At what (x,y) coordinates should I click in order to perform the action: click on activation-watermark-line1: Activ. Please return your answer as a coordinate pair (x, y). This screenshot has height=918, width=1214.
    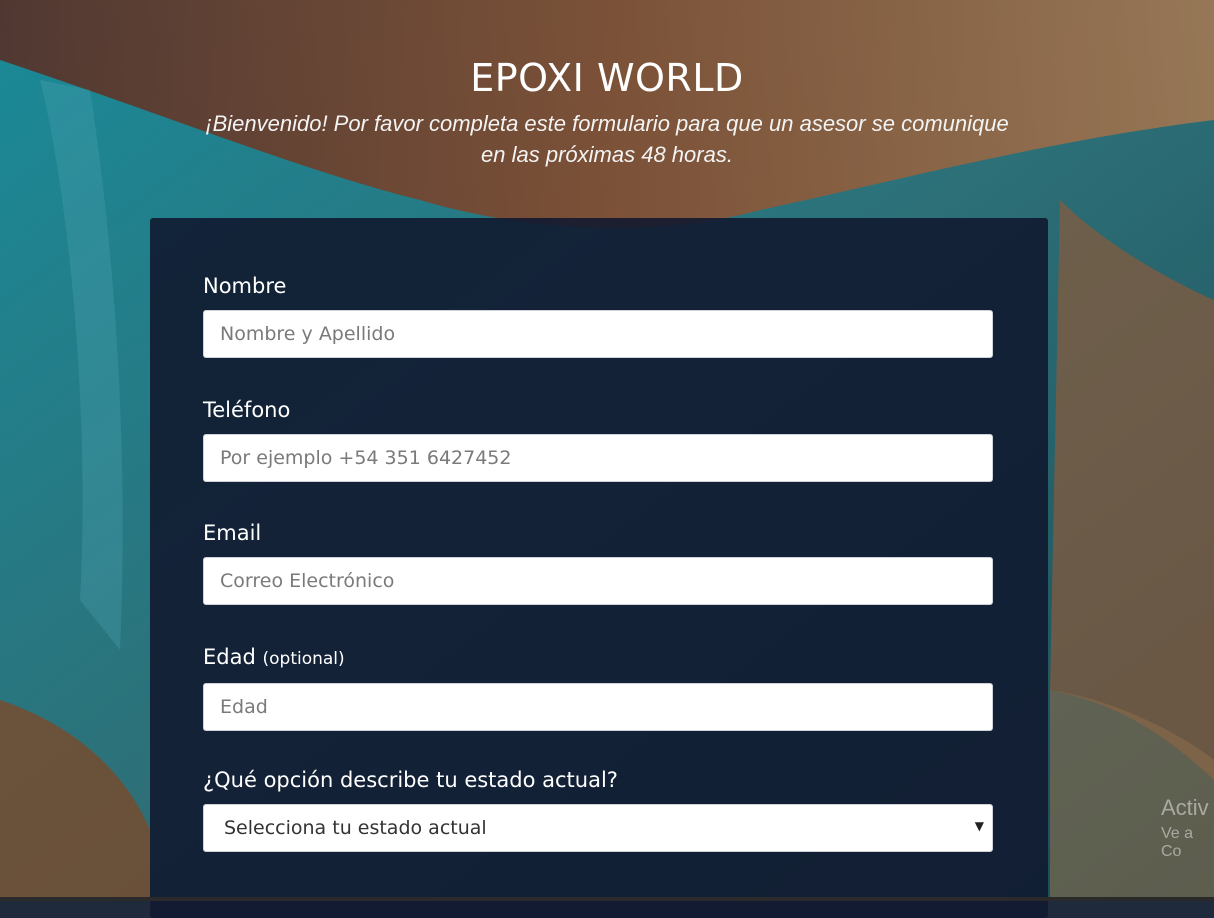
    Looking at the image, I should click on (1185, 807).